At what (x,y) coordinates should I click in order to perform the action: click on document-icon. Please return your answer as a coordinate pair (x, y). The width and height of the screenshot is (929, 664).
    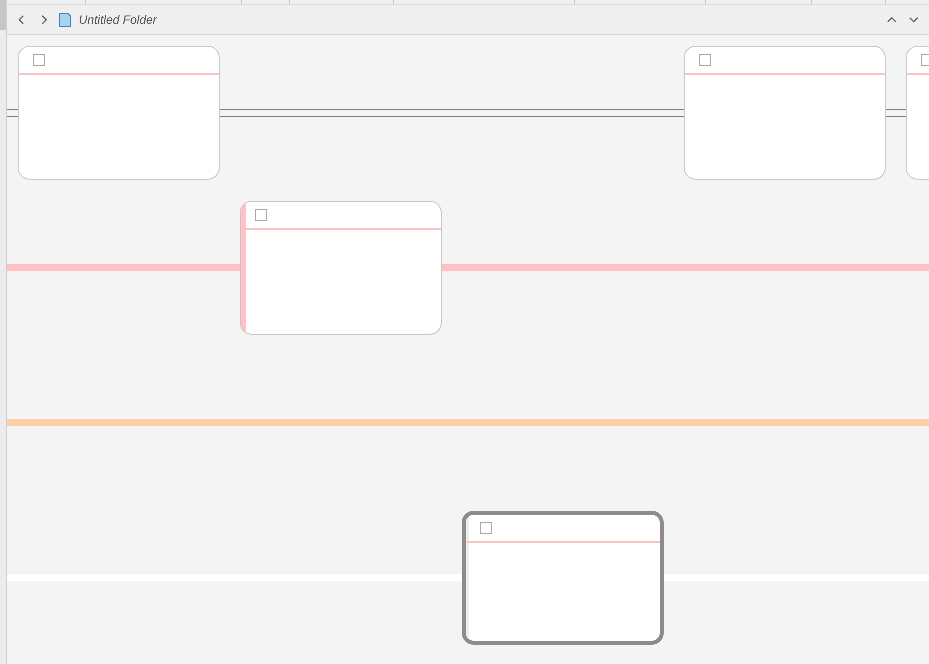
    Looking at the image, I should click on (65, 19).